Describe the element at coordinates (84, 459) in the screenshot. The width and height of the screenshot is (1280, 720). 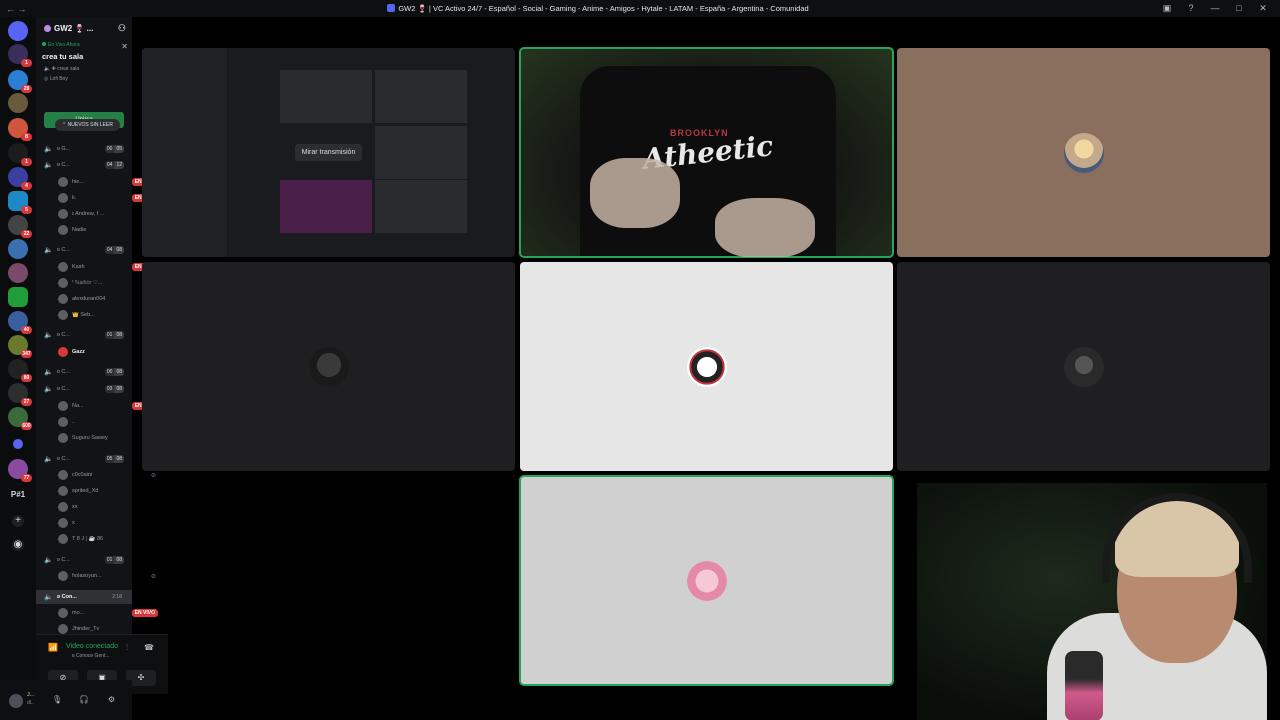
I see `voice-channel: 🔈 ʚ C... 05 08` at that location.